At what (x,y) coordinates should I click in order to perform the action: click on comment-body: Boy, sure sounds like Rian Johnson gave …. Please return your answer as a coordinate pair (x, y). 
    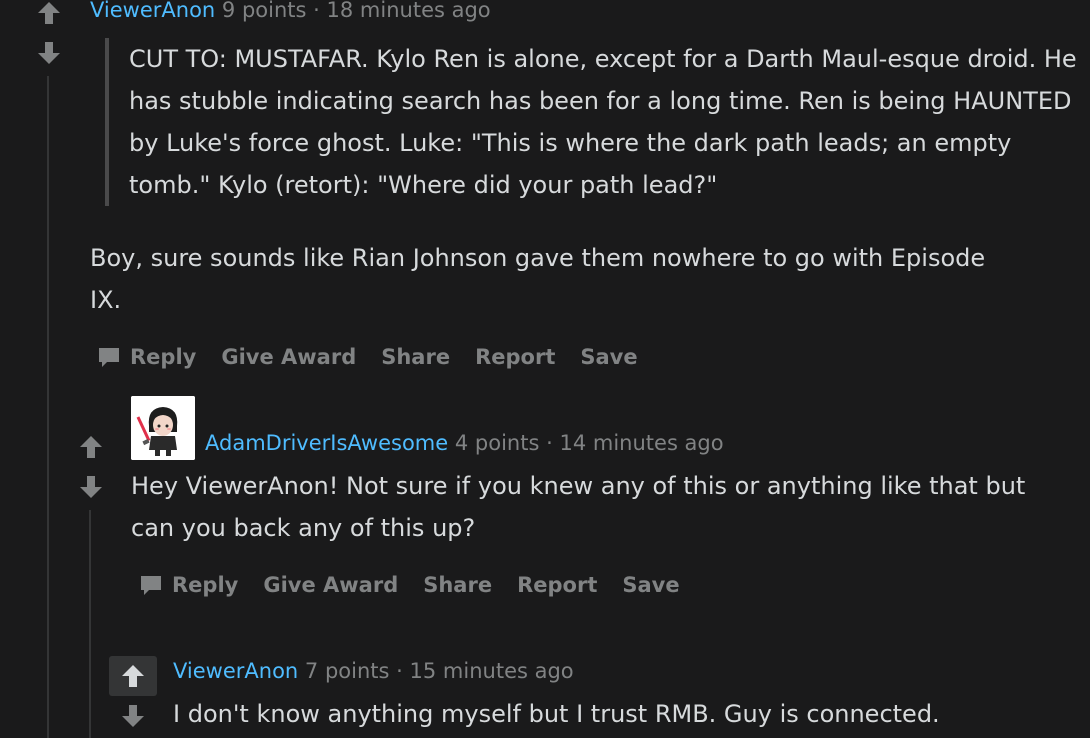
    Looking at the image, I should click on (538, 279).